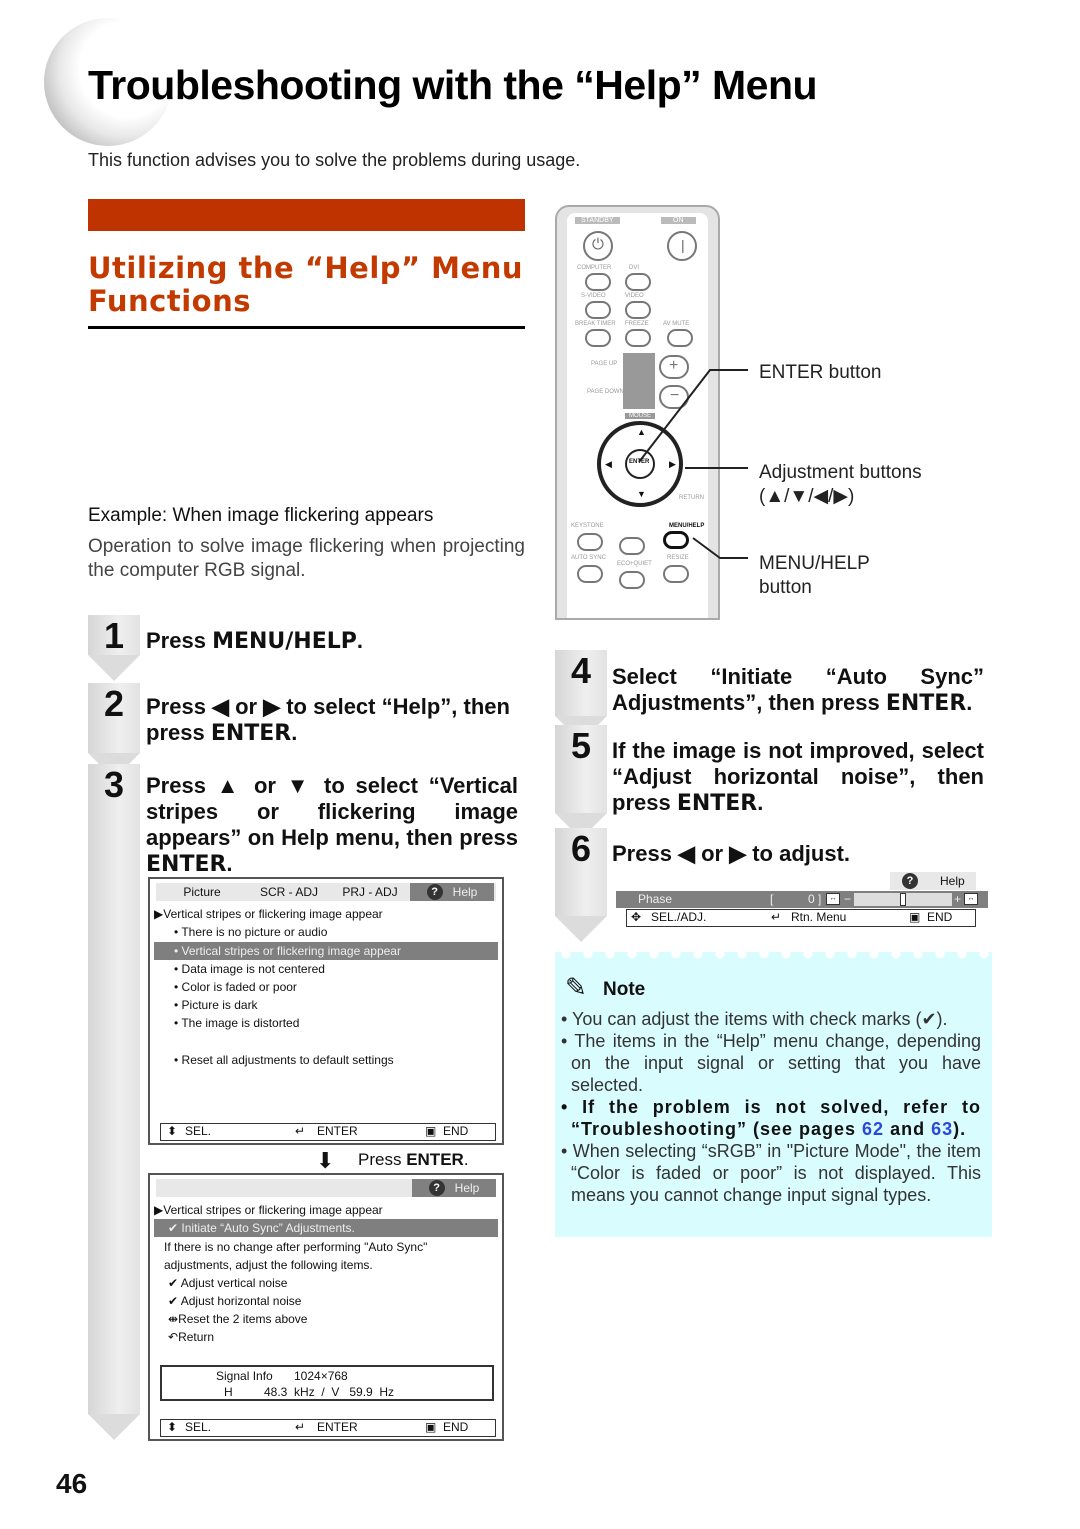 This screenshot has width=1080, height=1529. I want to click on phase-slider-thumb, so click(903, 899).